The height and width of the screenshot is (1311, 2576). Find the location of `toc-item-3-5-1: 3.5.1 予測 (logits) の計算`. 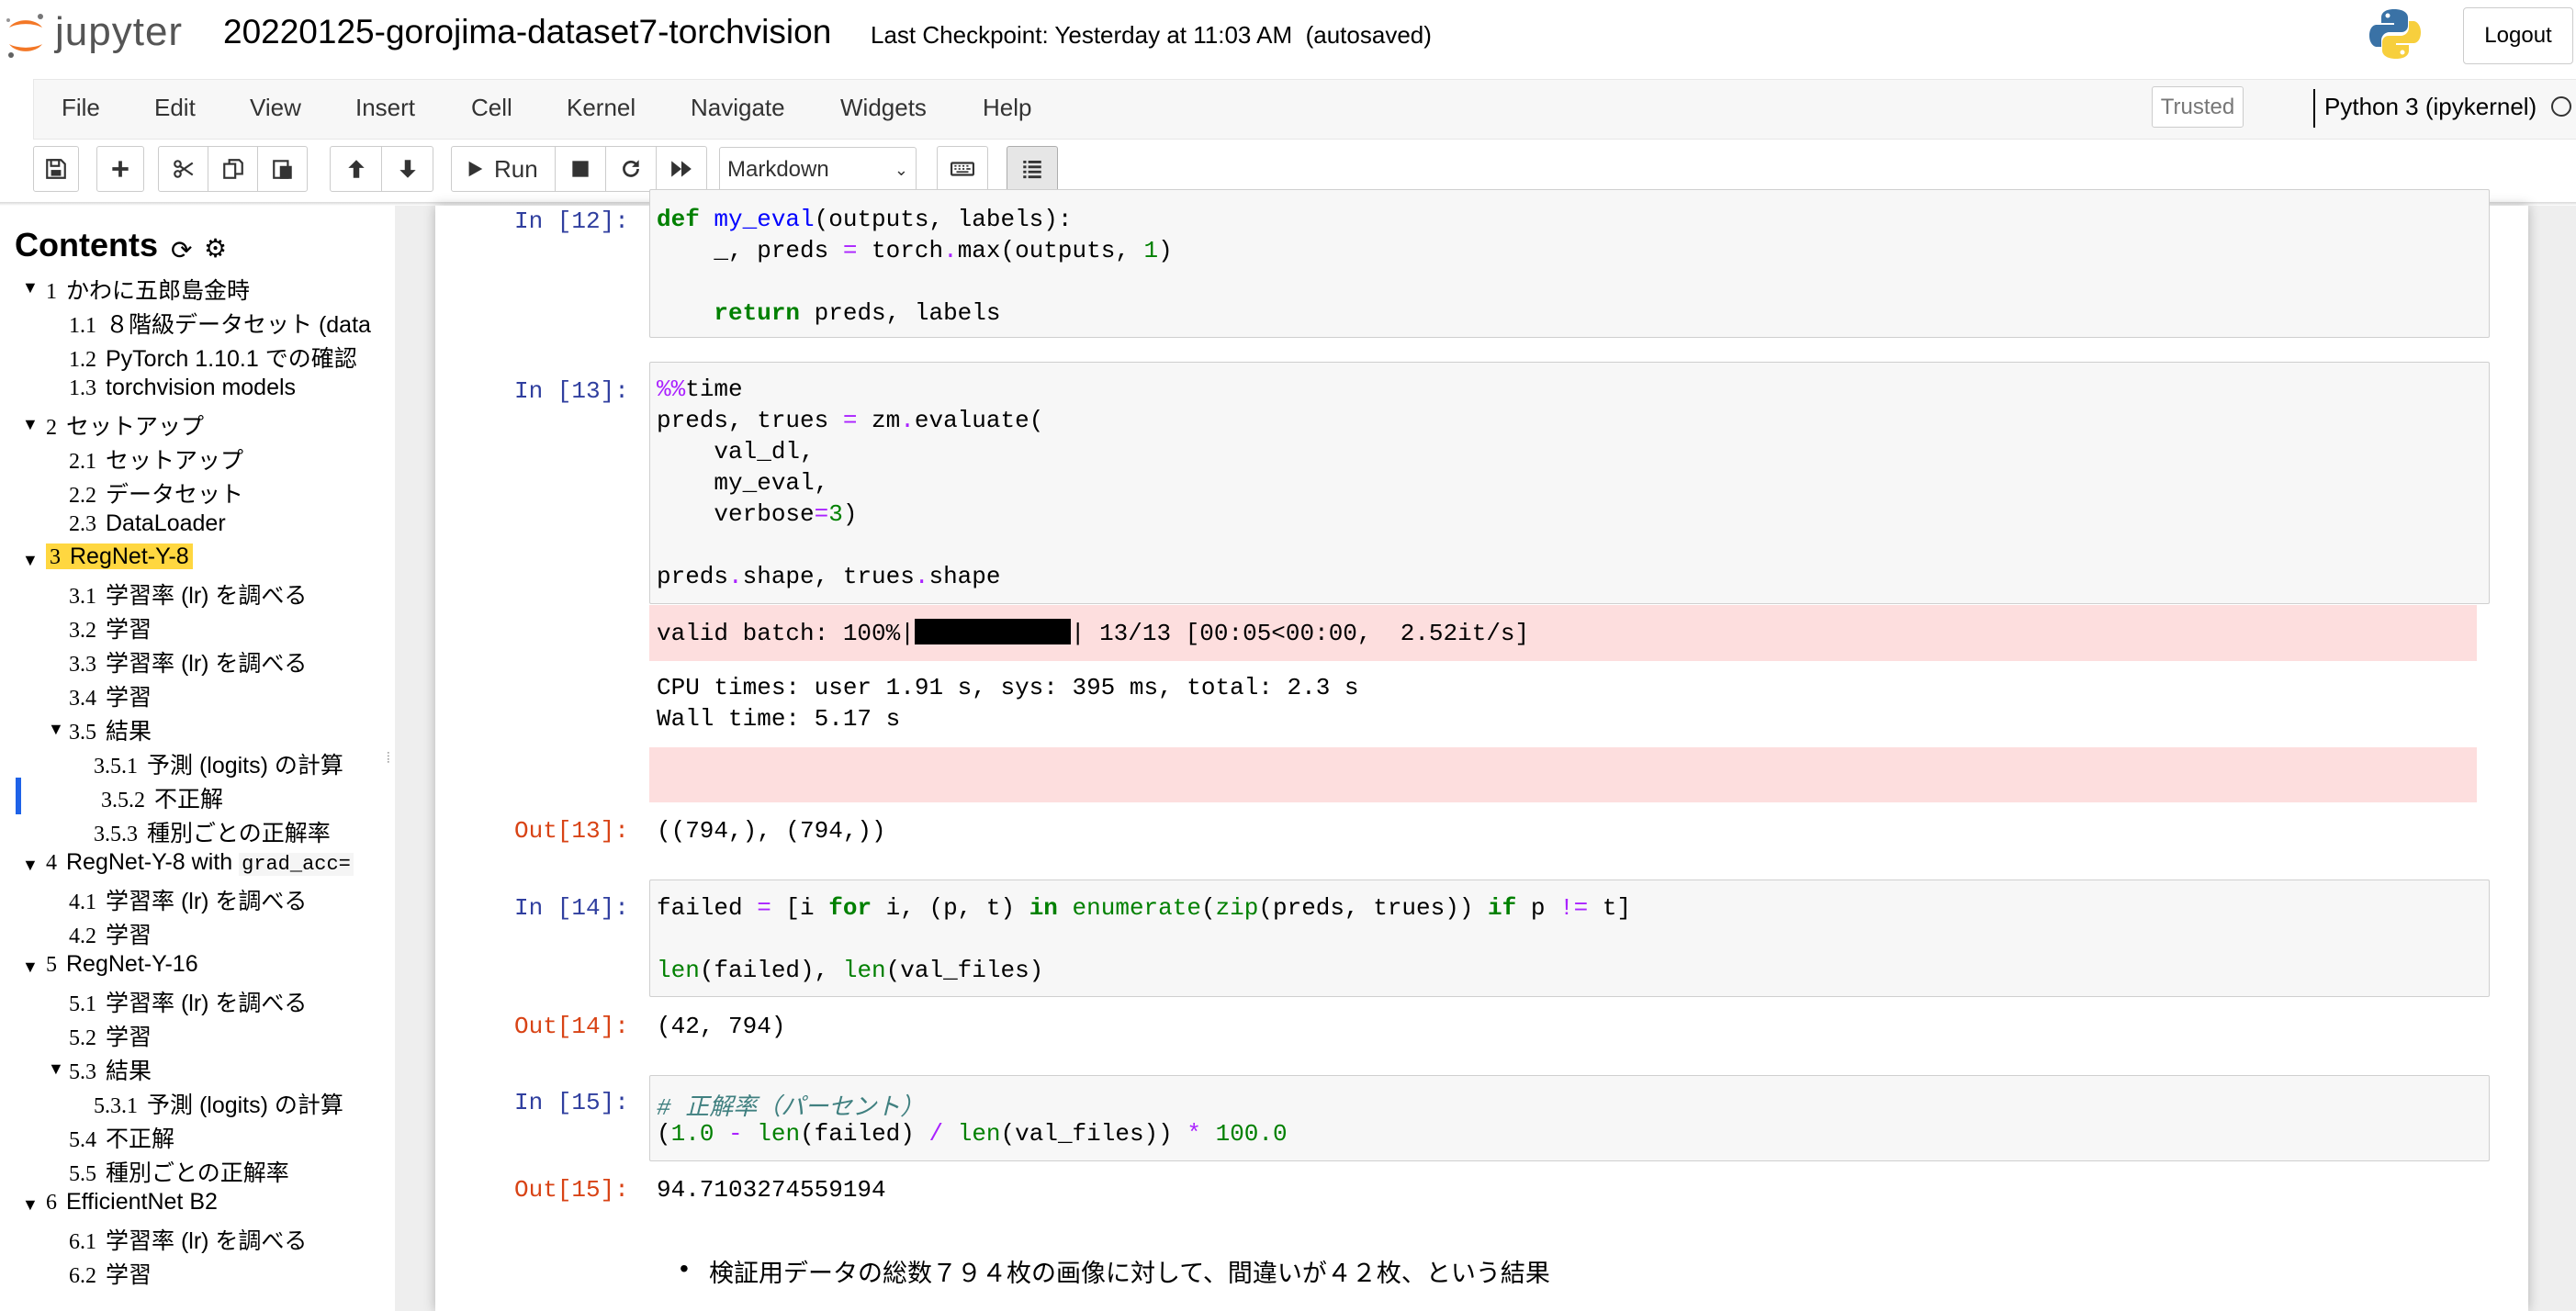

toc-item-3-5-1: 3.5.1 予測 (logits) の計算 is located at coordinates (218, 763).